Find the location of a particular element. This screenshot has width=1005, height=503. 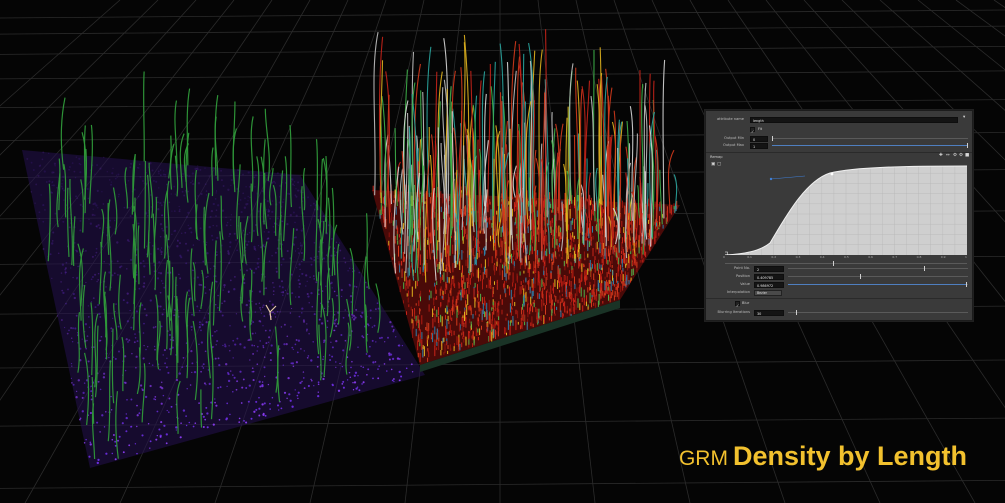

fit-checkbox is located at coordinates (752, 131).